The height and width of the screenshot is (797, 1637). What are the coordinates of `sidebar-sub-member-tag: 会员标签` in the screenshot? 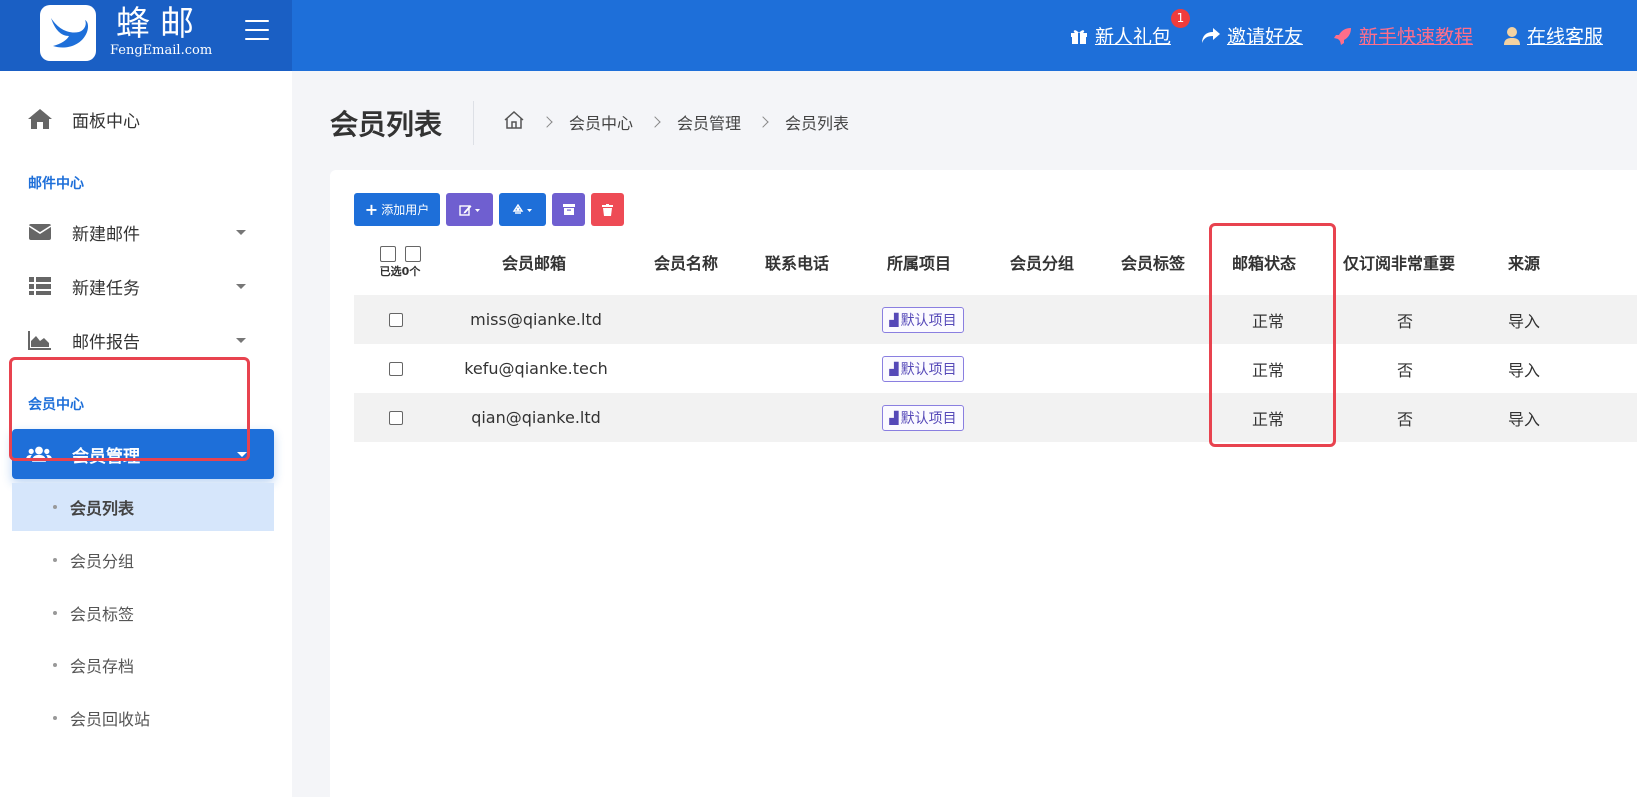 It's located at (143, 613).